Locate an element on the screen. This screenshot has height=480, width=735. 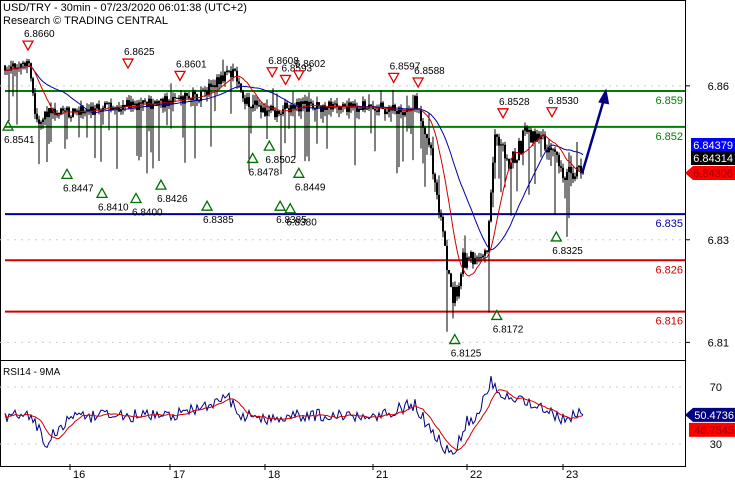
x-tick-label: 21 is located at coordinates (382, 474).